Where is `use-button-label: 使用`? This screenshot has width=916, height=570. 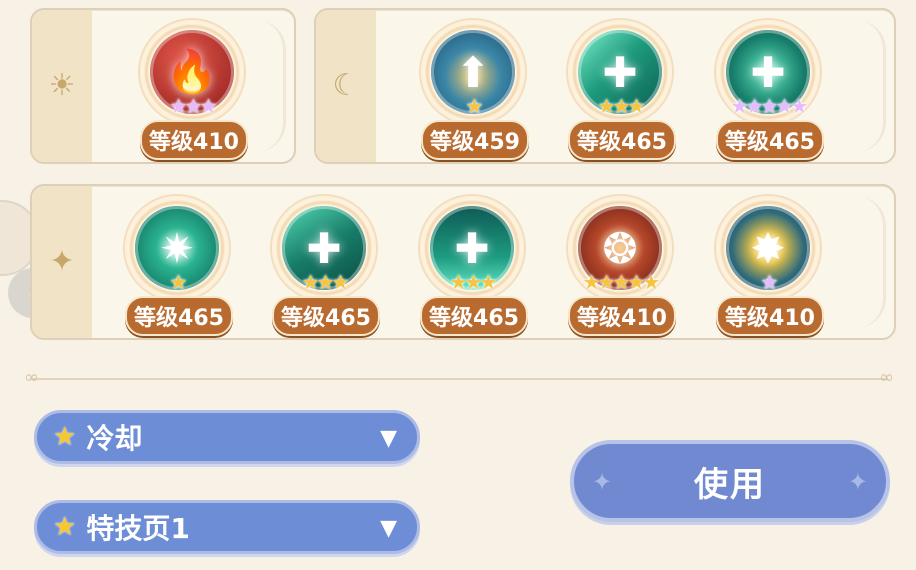
use-button-label: 使用 is located at coordinates (730, 484).